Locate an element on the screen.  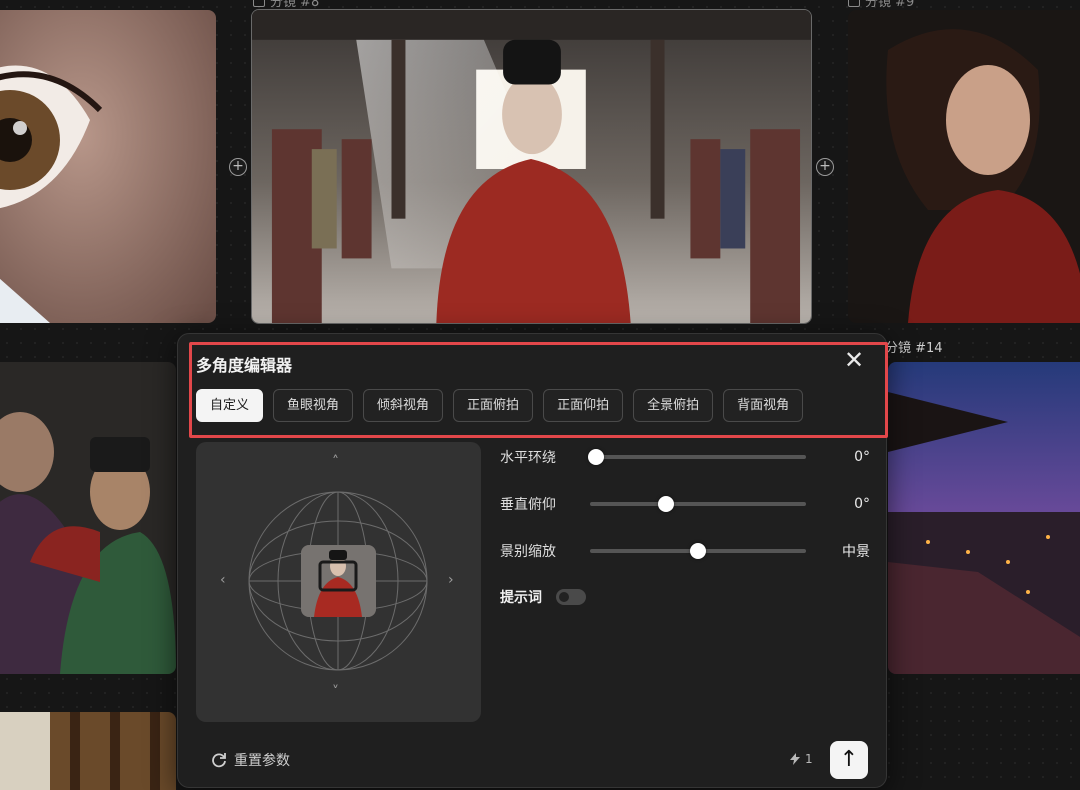
slider-horizontal-orbit: 水平环绕 0° is located at coordinates (685, 457).